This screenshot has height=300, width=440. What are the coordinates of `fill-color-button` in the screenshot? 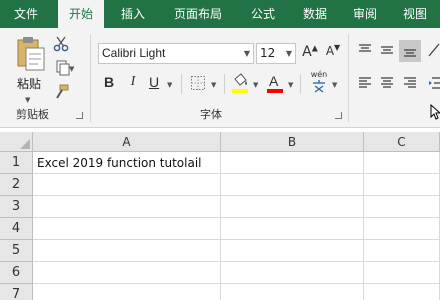 It's located at (240, 84).